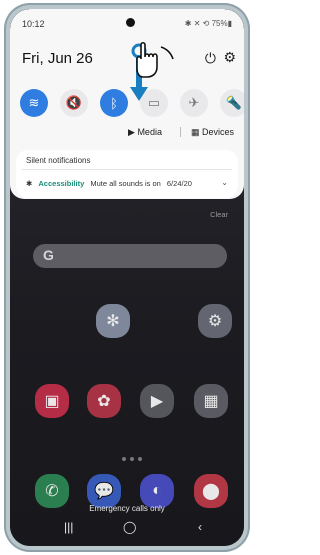  I want to click on google-search-bar: G, so click(130, 256).